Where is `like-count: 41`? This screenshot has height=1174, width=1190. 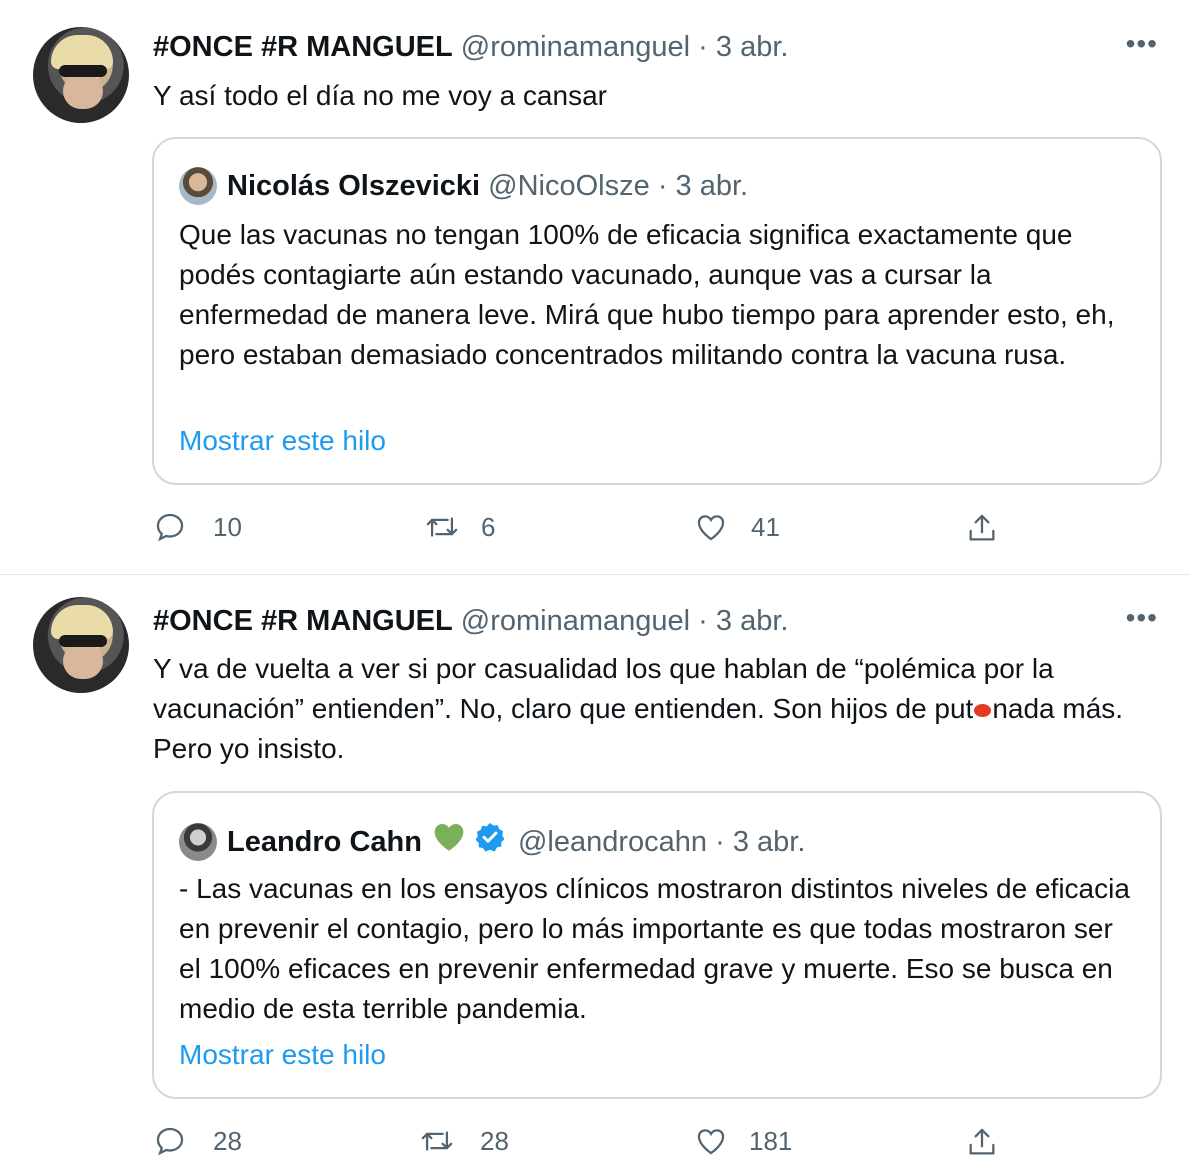
like-count: 41 is located at coordinates (765, 526).